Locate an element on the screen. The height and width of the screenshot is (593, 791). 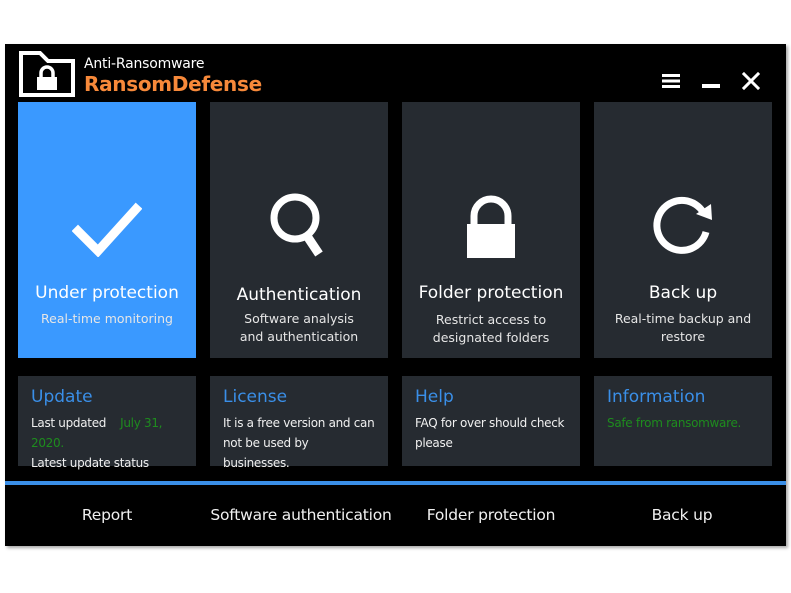
last-updated-label: Last updated is located at coordinates (69, 423).